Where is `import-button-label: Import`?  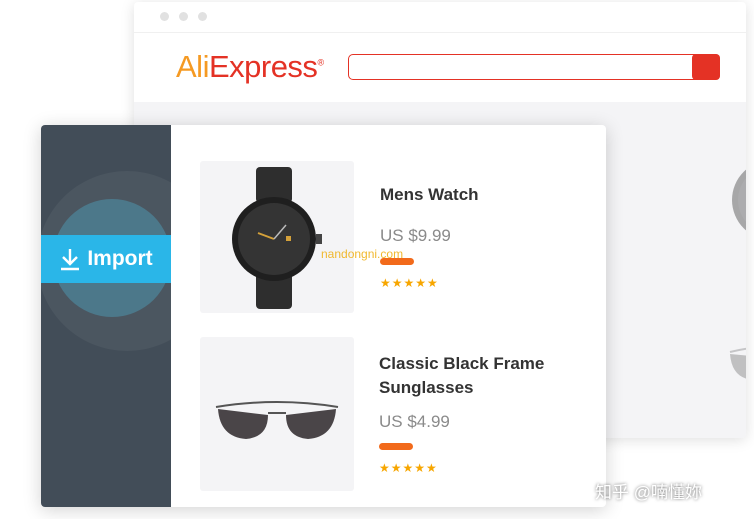
import-button-label: Import is located at coordinates (120, 258).